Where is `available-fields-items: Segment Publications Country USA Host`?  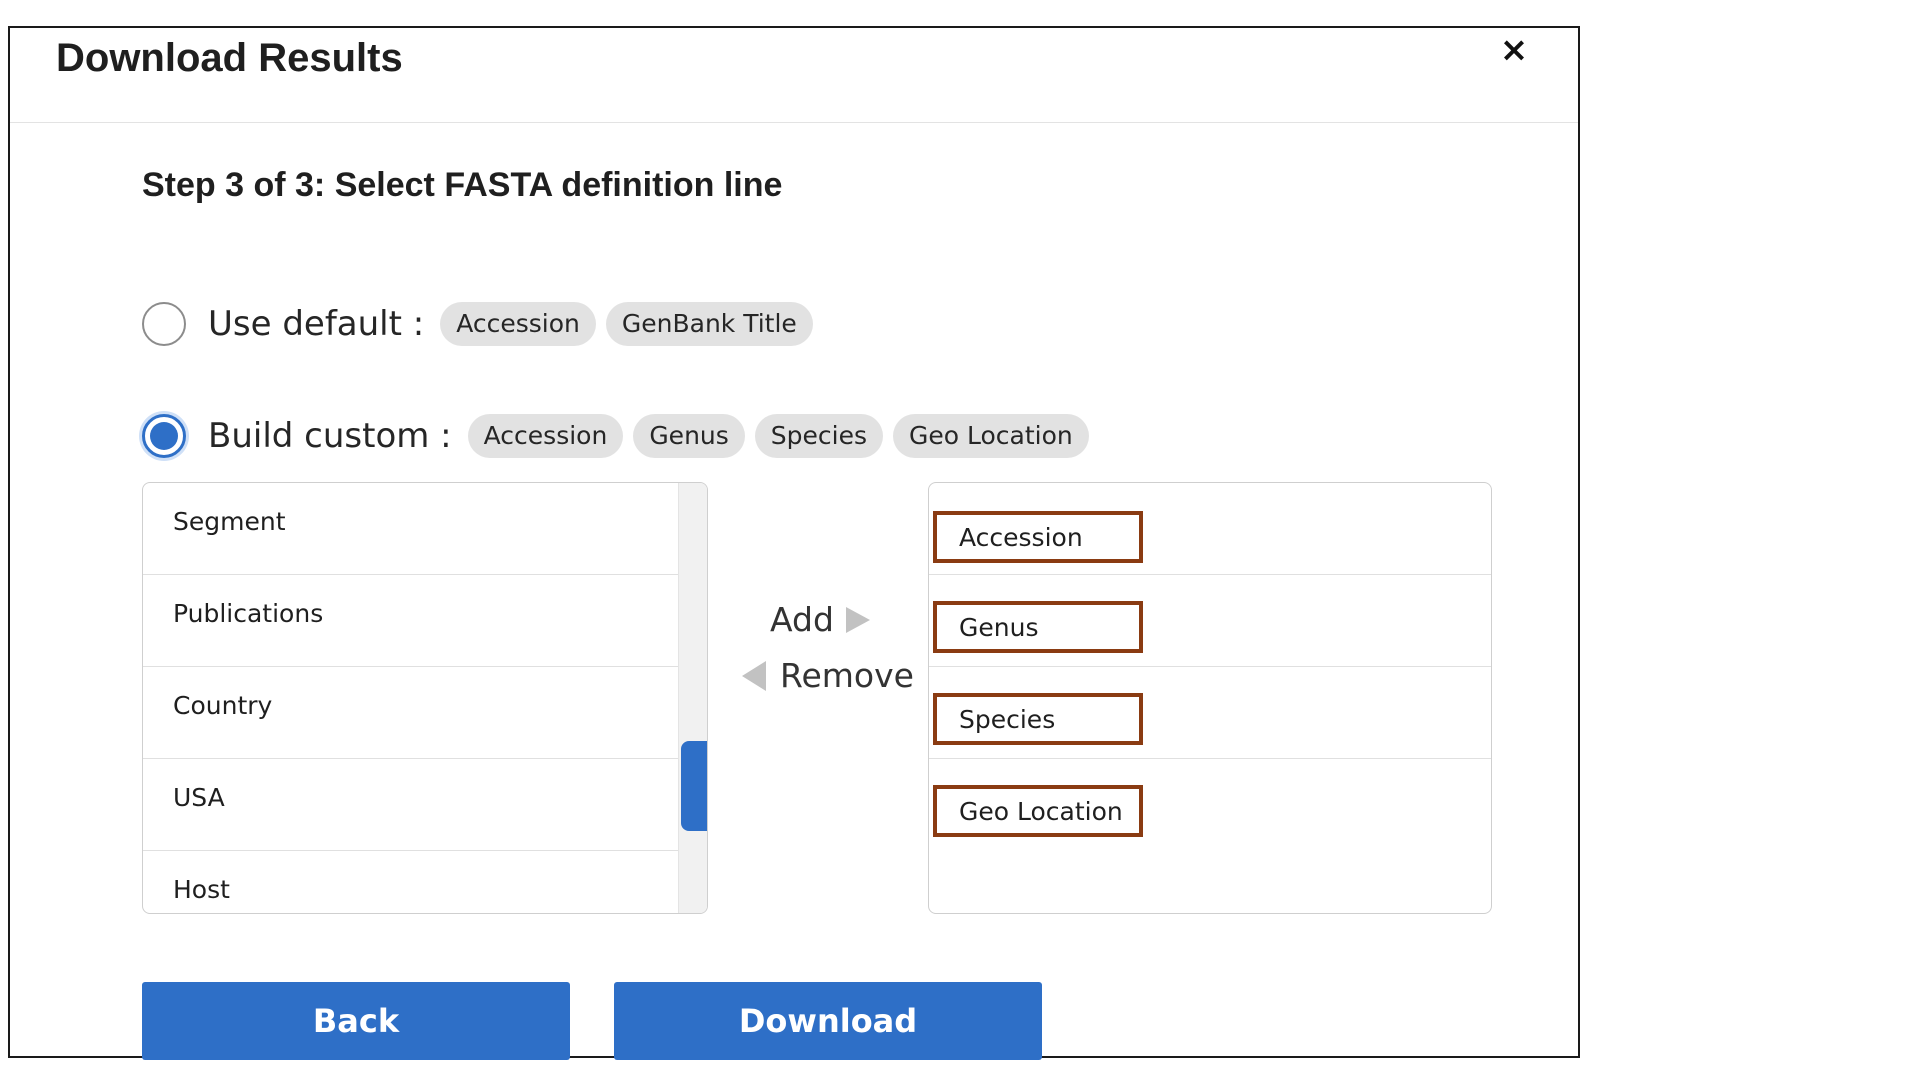 available-fields-items: Segment Publications Country USA Host is located at coordinates (411, 698).